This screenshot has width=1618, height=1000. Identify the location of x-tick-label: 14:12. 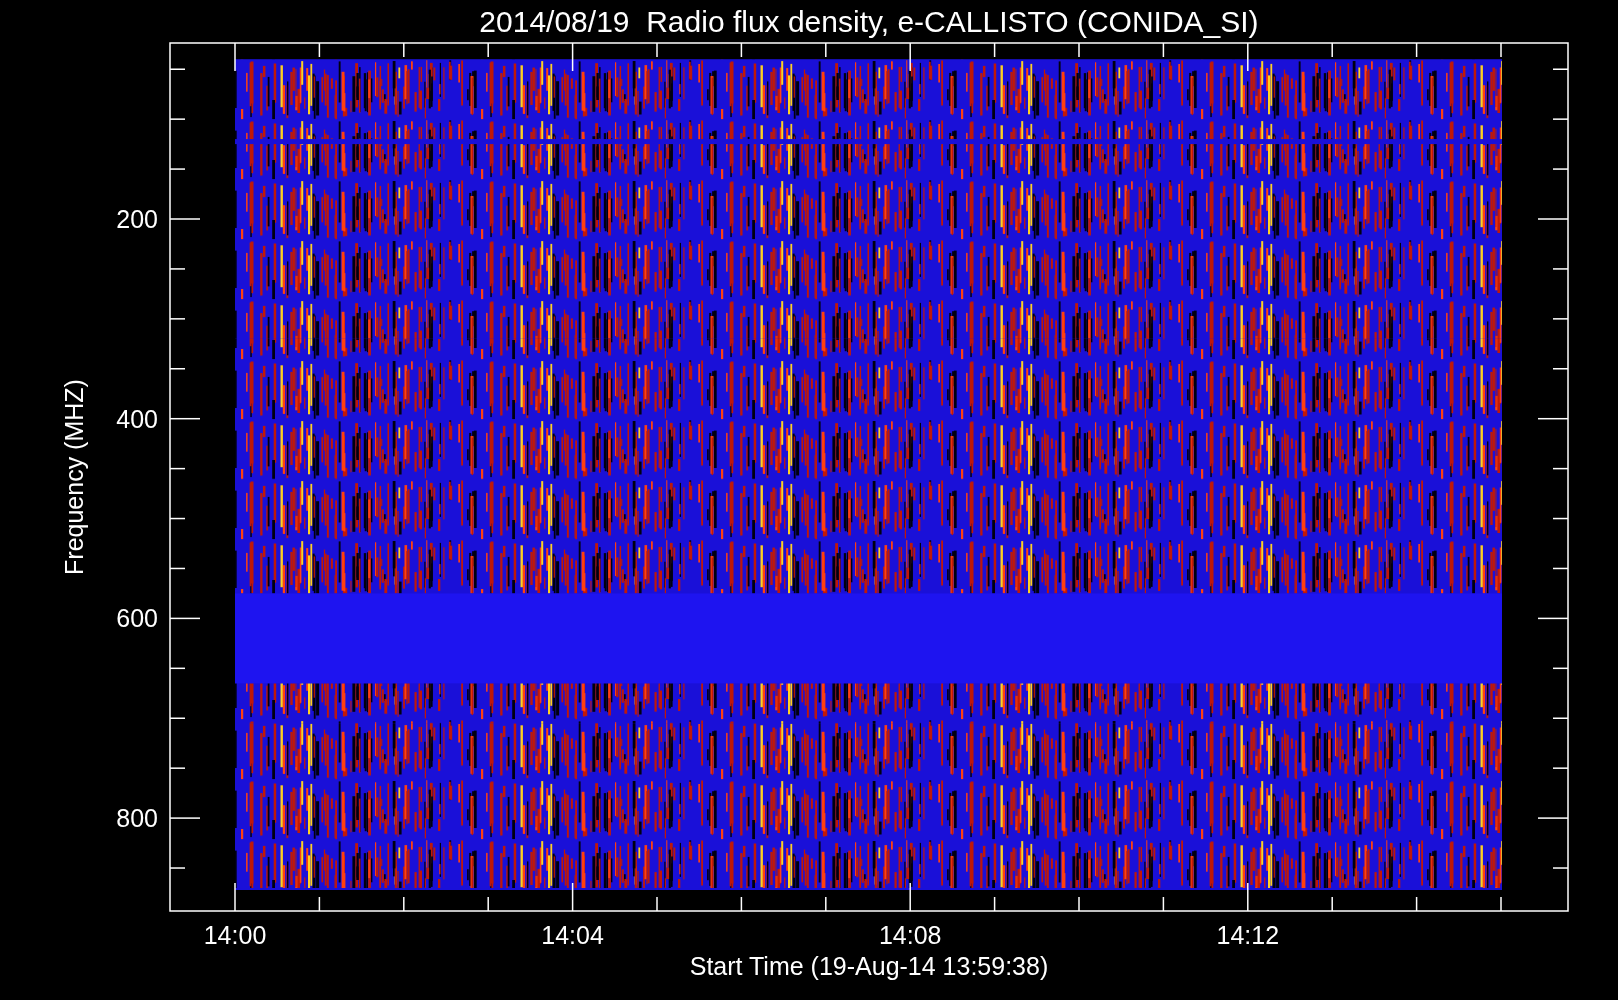
(1248, 935).